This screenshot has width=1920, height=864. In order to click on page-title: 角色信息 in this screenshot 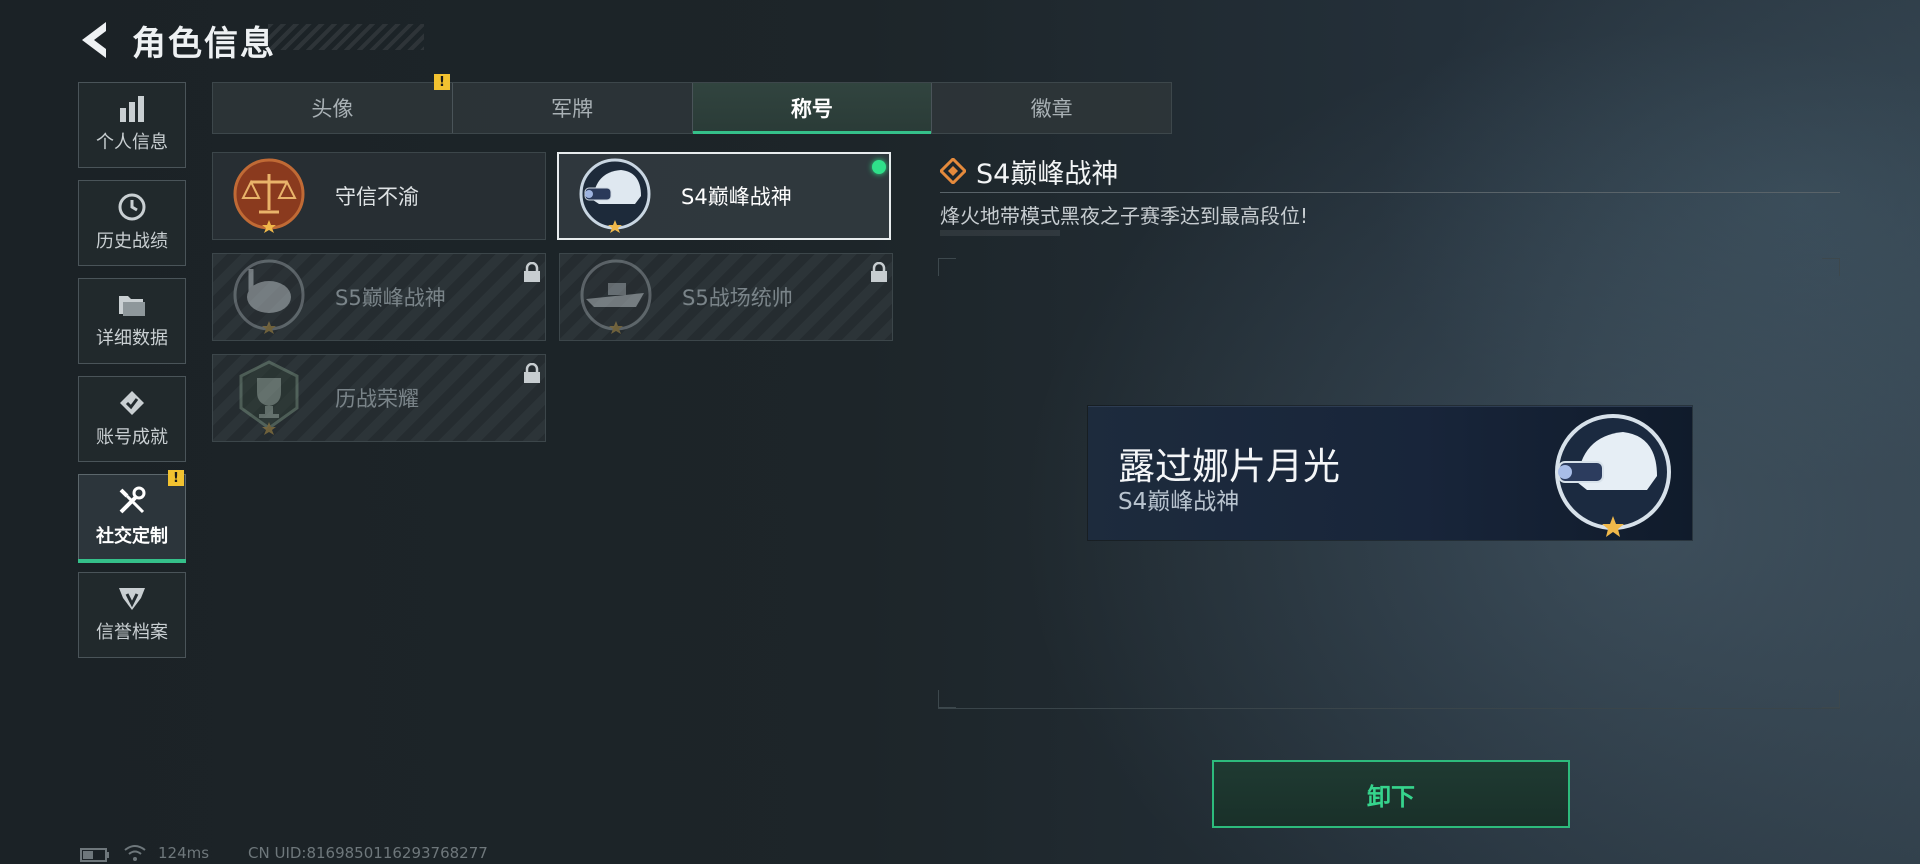, I will do `click(204, 44)`.